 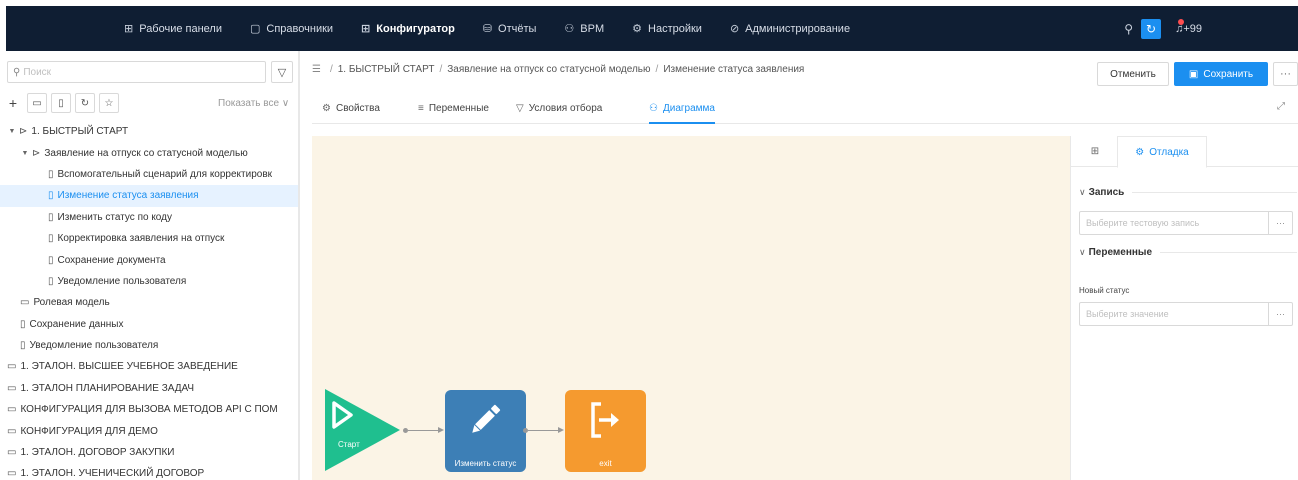 What do you see at coordinates (1120, 252) in the screenshot?
I see `variables-section-title: Переменные` at bounding box center [1120, 252].